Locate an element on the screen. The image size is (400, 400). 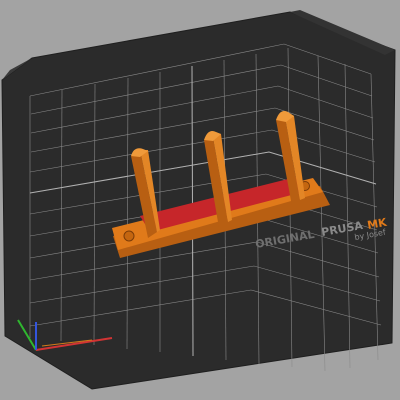
mount-hole-left is located at coordinates (129, 236).